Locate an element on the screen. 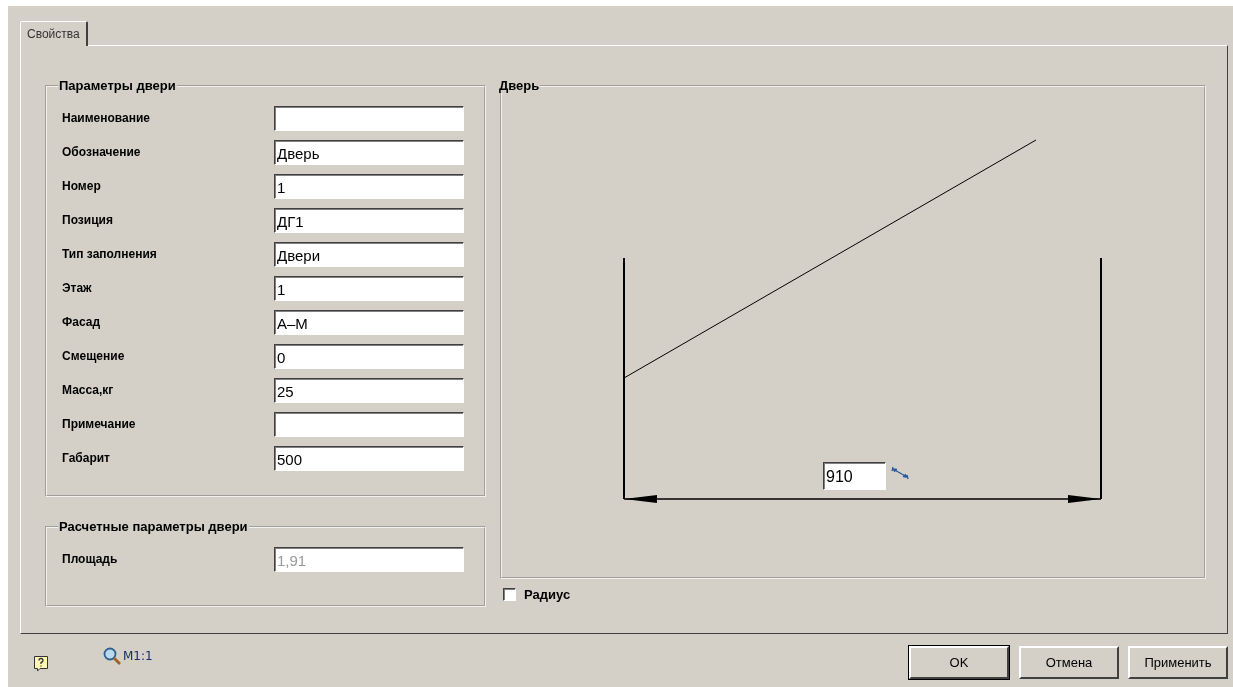  scale-label: M1:1 is located at coordinates (138, 655).